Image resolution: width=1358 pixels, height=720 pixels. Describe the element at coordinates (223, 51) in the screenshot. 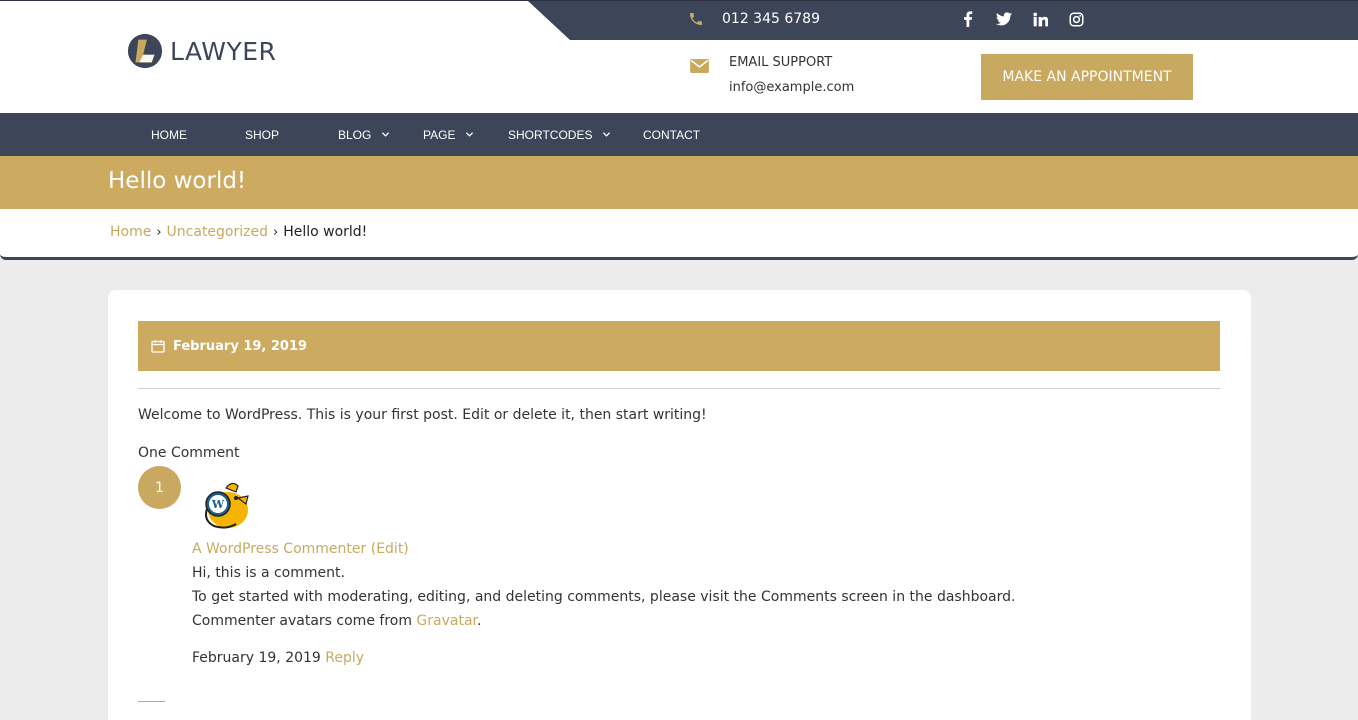

I see `logo-text: LAWYER` at that location.